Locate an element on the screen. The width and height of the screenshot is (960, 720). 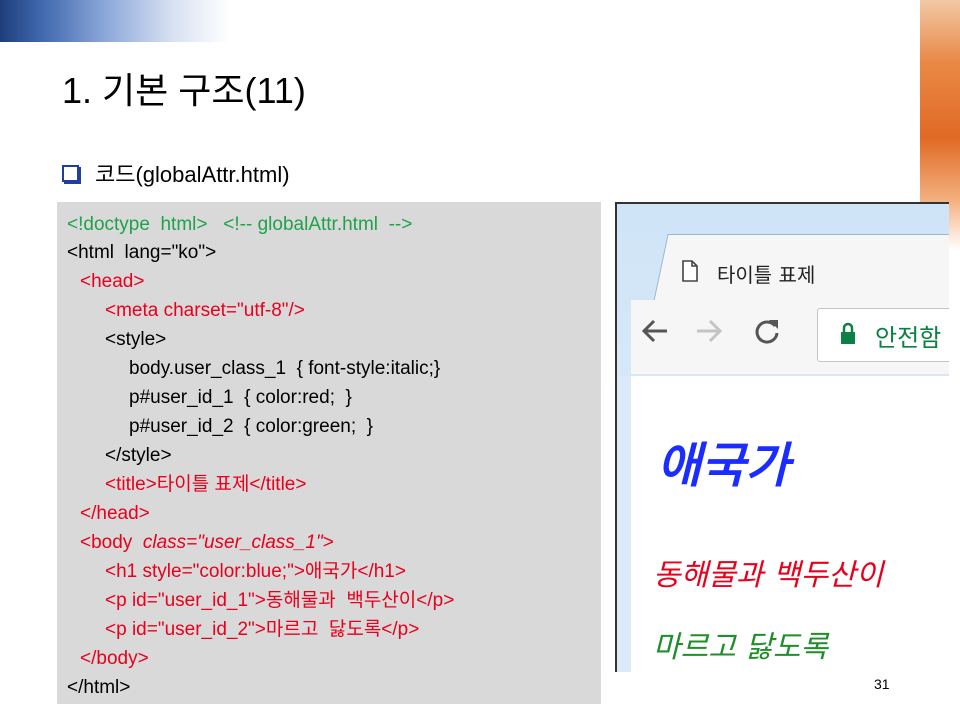
back-arrow-icon is located at coordinates (655, 331).